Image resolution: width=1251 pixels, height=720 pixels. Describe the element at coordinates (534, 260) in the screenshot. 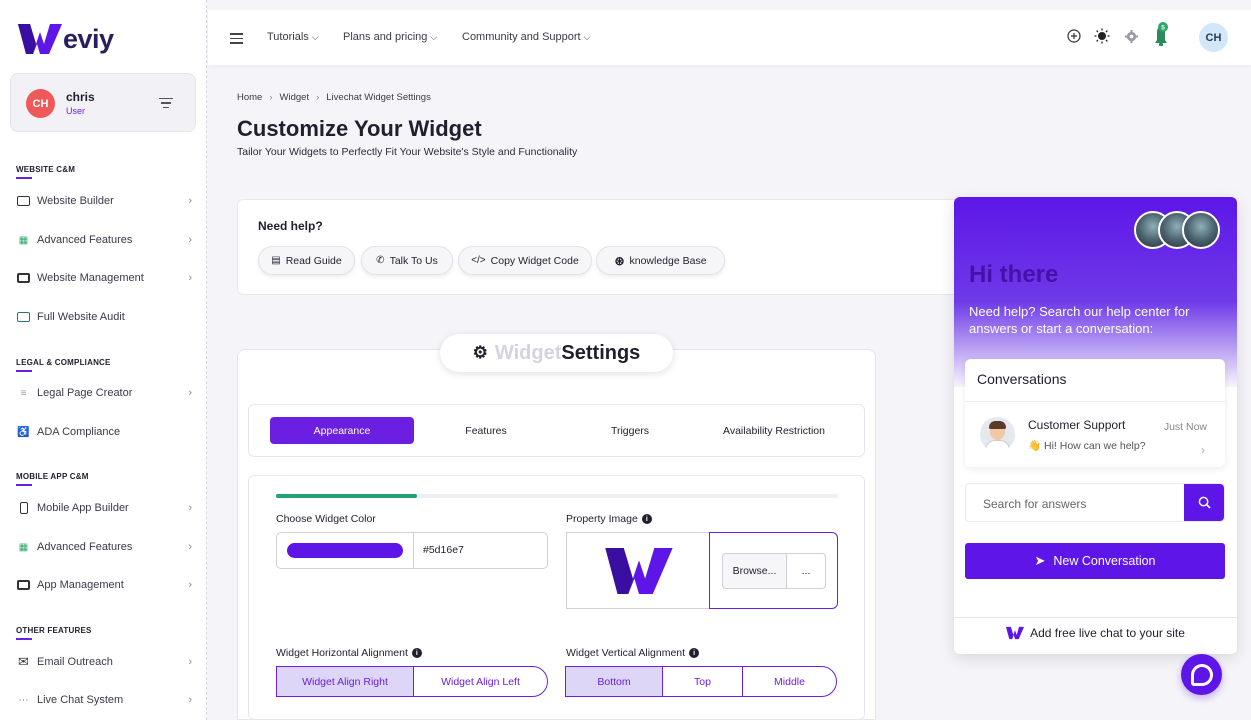

I see `button-label: Copy Widget Code` at that location.